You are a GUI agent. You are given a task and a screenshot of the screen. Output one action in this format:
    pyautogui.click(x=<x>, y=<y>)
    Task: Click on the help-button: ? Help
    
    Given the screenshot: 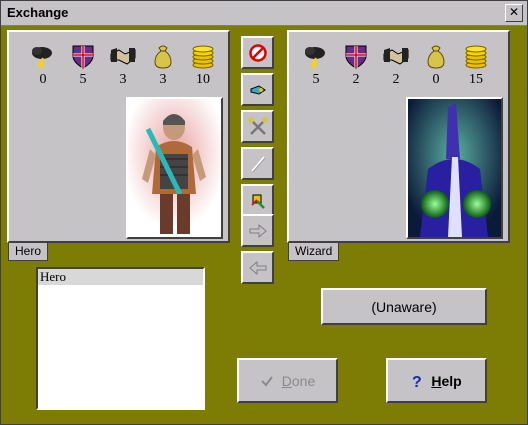 What is the action you would take?
    pyautogui.click(x=436, y=380)
    